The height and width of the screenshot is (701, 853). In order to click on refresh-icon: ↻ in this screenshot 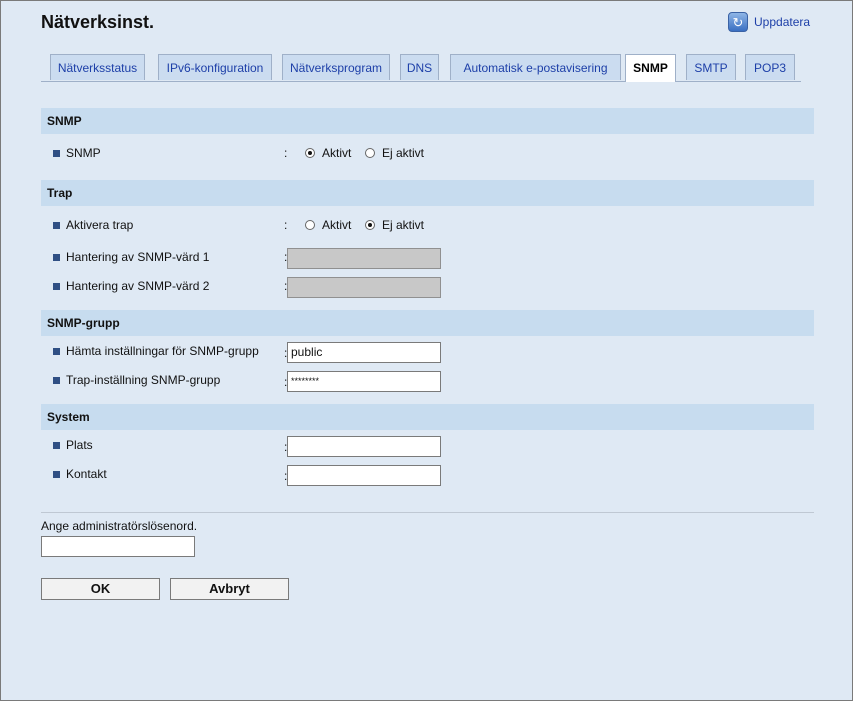, I will do `click(738, 22)`.